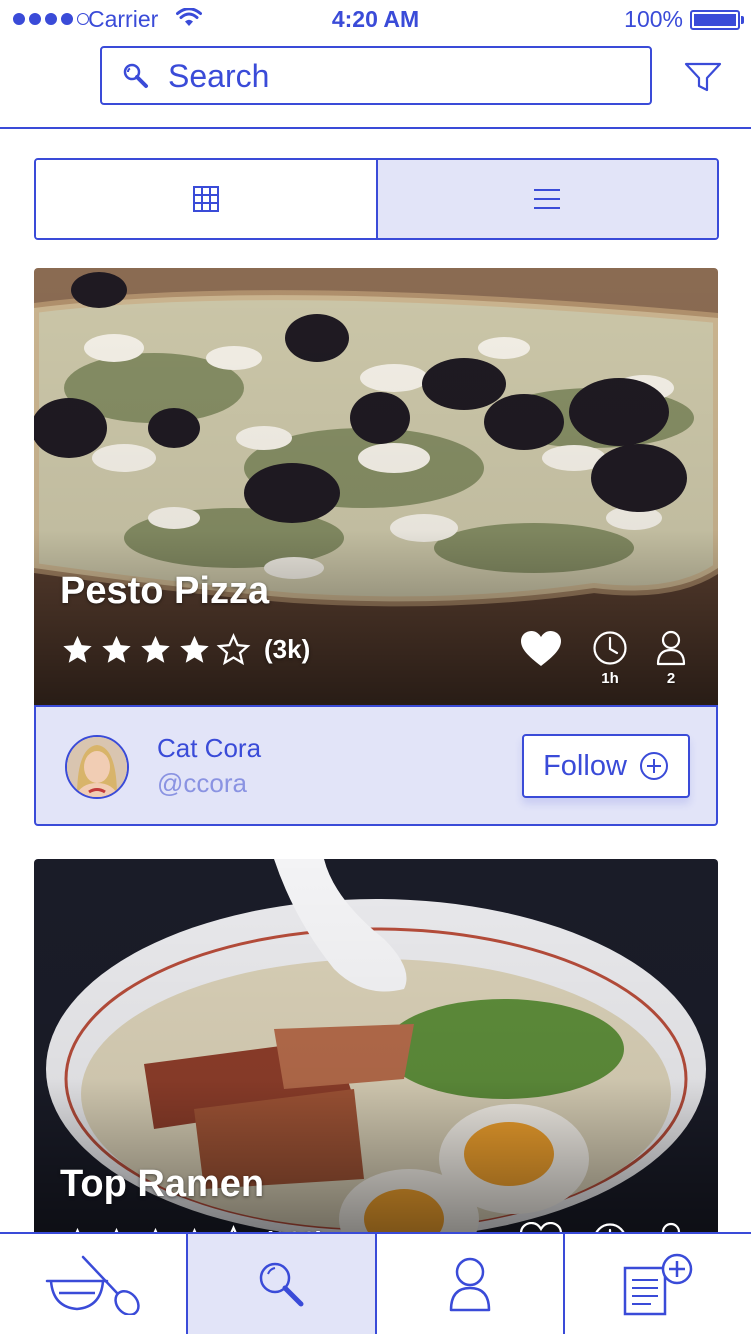 Image resolution: width=751 pixels, height=1334 pixels. I want to click on star-rating, so click(155, 650).